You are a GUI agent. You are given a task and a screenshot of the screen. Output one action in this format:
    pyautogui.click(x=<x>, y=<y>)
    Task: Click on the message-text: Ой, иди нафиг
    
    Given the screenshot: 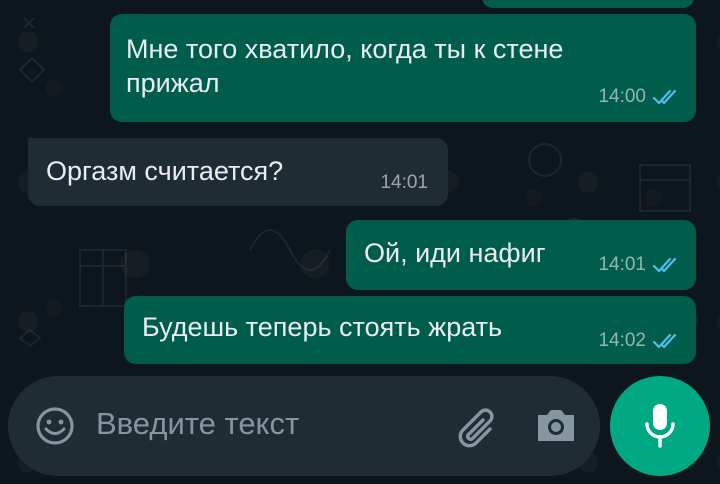 What is the action you would take?
    pyautogui.click(x=455, y=253)
    